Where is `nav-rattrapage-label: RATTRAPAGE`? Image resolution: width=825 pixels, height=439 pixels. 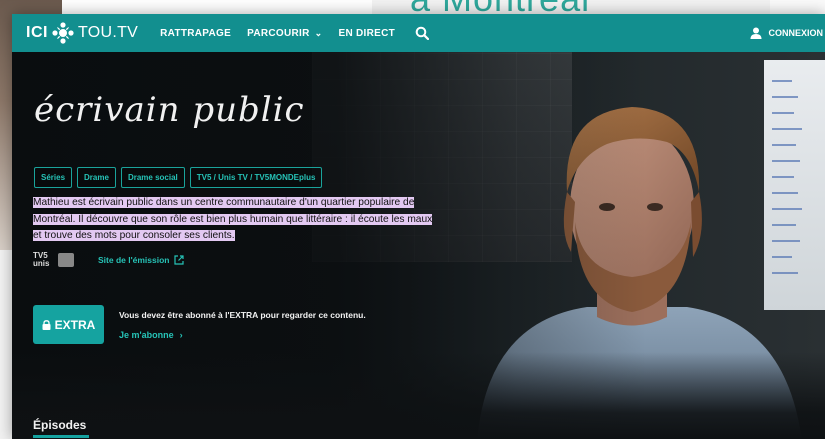
nav-rattrapage-label: RATTRAPAGE is located at coordinates (196, 33).